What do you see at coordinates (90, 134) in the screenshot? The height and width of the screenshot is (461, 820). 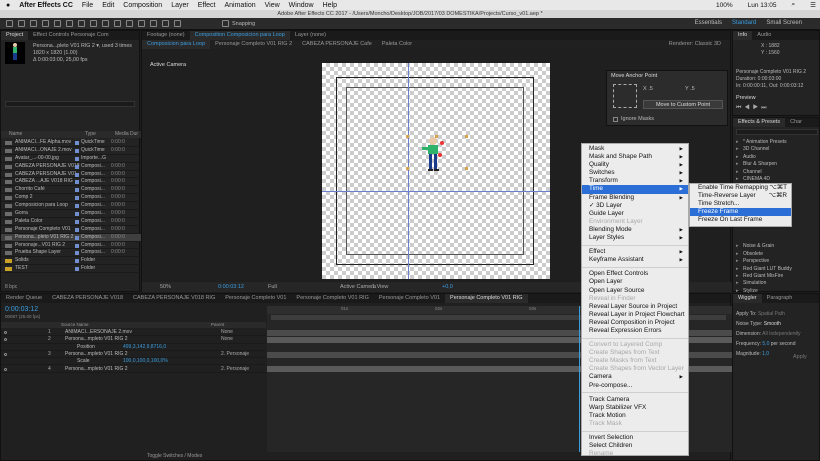 I see `col-type: Type` at bounding box center [90, 134].